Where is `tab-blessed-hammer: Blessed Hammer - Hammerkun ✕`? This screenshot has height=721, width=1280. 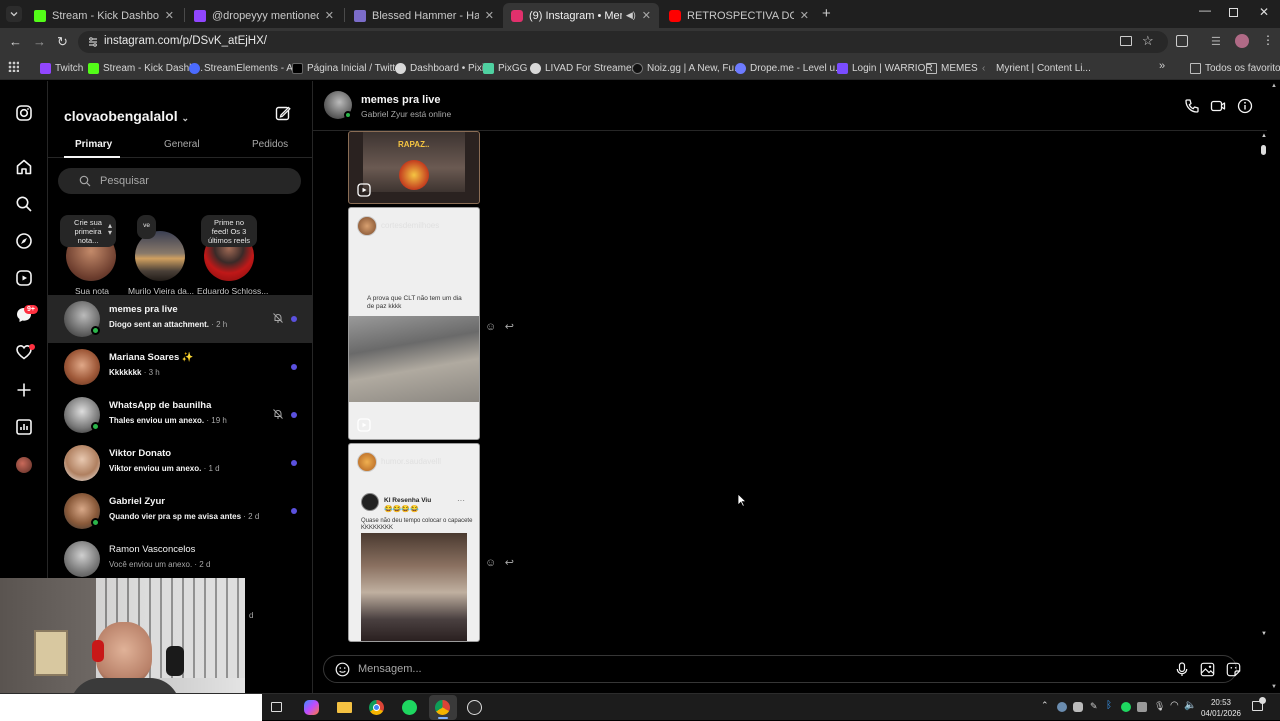 tab-blessed-hammer: Blessed Hammer - Hammerkun ✕ is located at coordinates (424, 15).